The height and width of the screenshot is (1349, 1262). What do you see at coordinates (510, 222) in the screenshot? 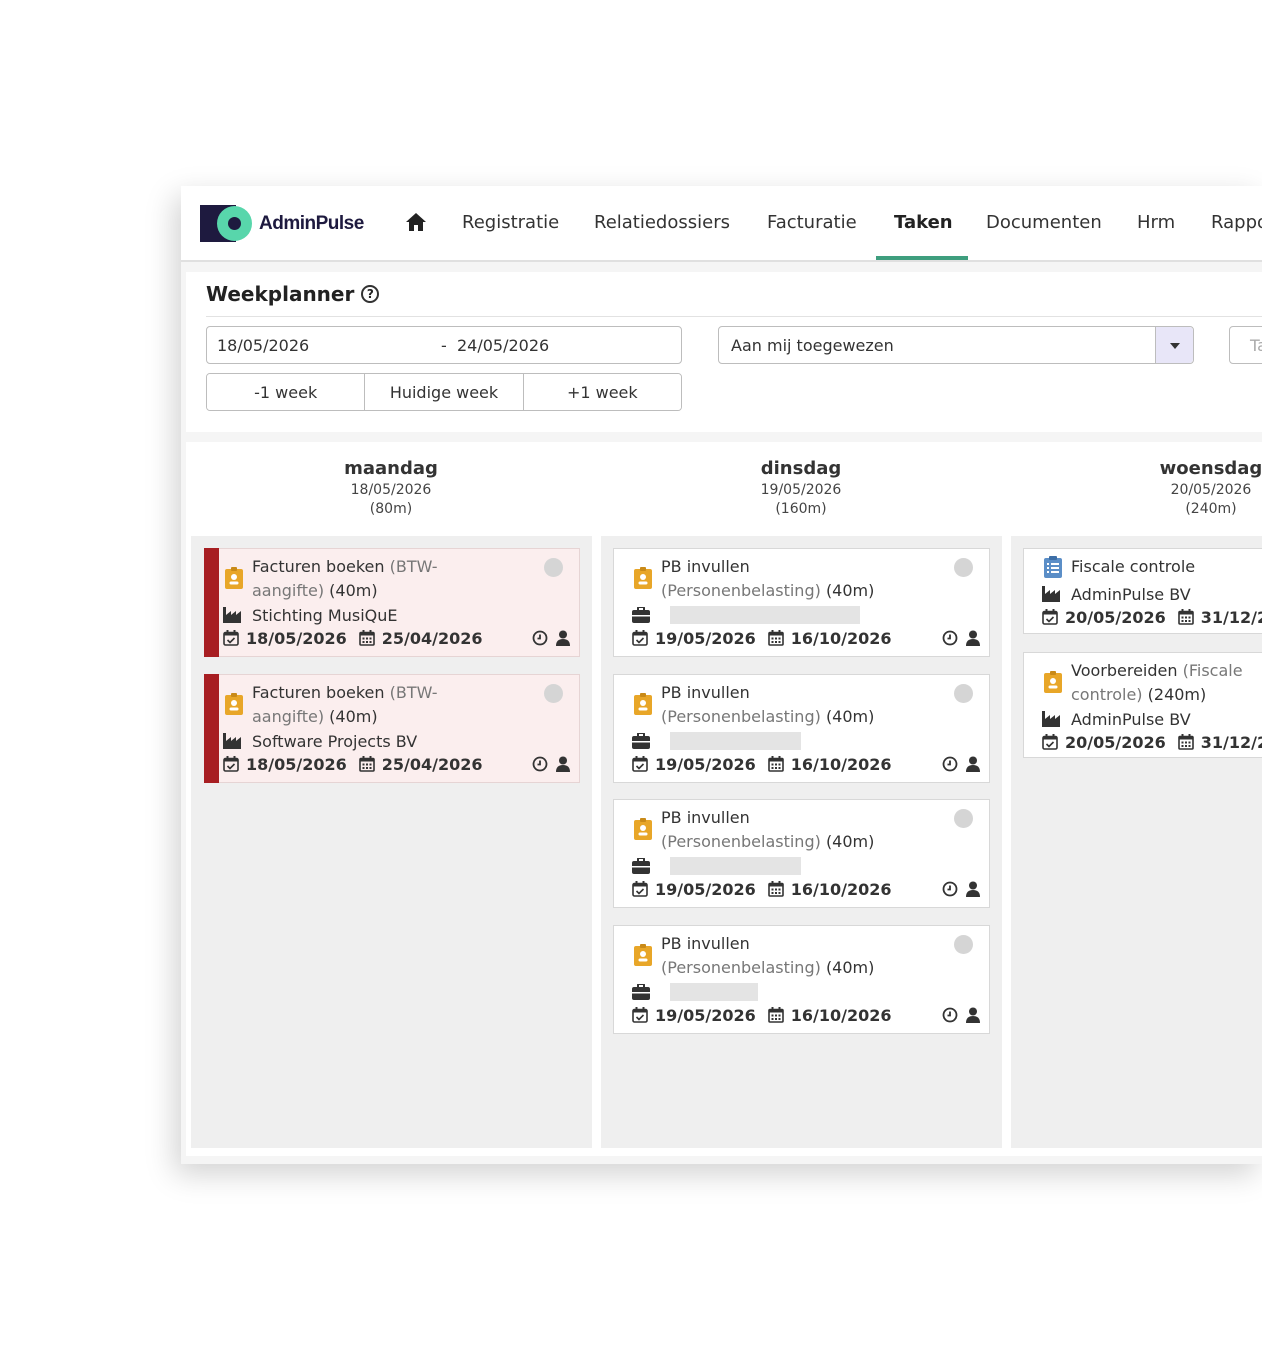
I see `nav-registratie: Registratie` at bounding box center [510, 222].